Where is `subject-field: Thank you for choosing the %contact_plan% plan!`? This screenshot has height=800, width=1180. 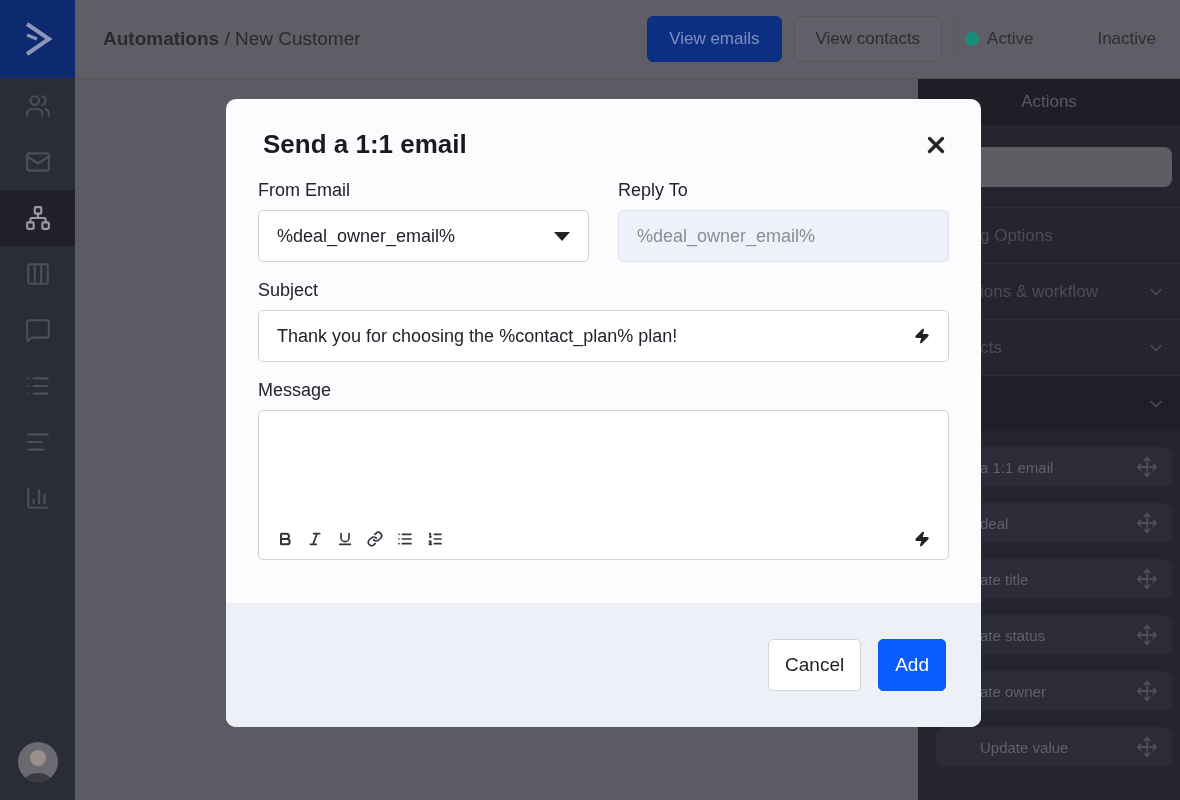
subject-field: Thank you for choosing the %contact_plan% plan! is located at coordinates (603, 336).